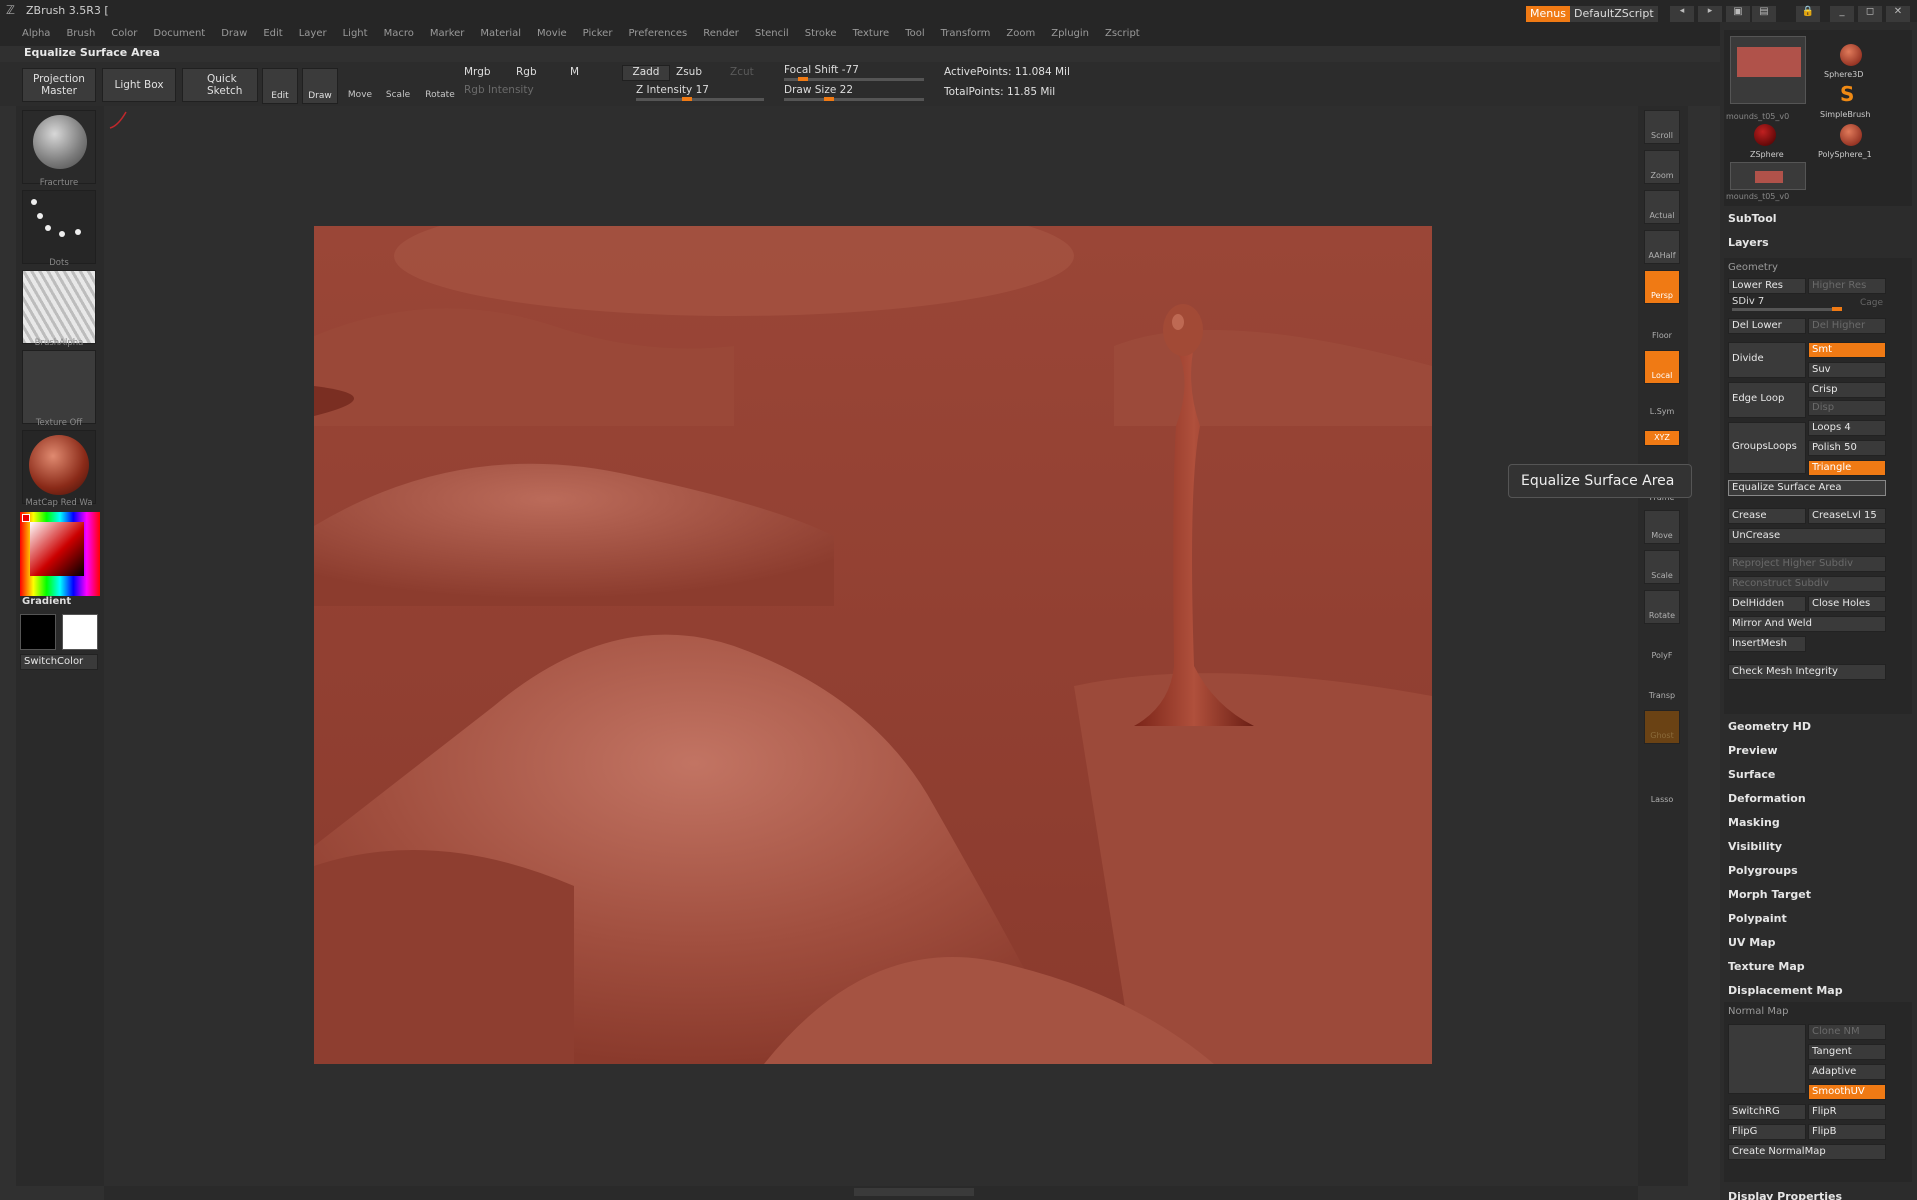 The image size is (1917, 1200). Describe the element at coordinates (1871, 303) in the screenshot. I see `cage-button: Cage` at that location.